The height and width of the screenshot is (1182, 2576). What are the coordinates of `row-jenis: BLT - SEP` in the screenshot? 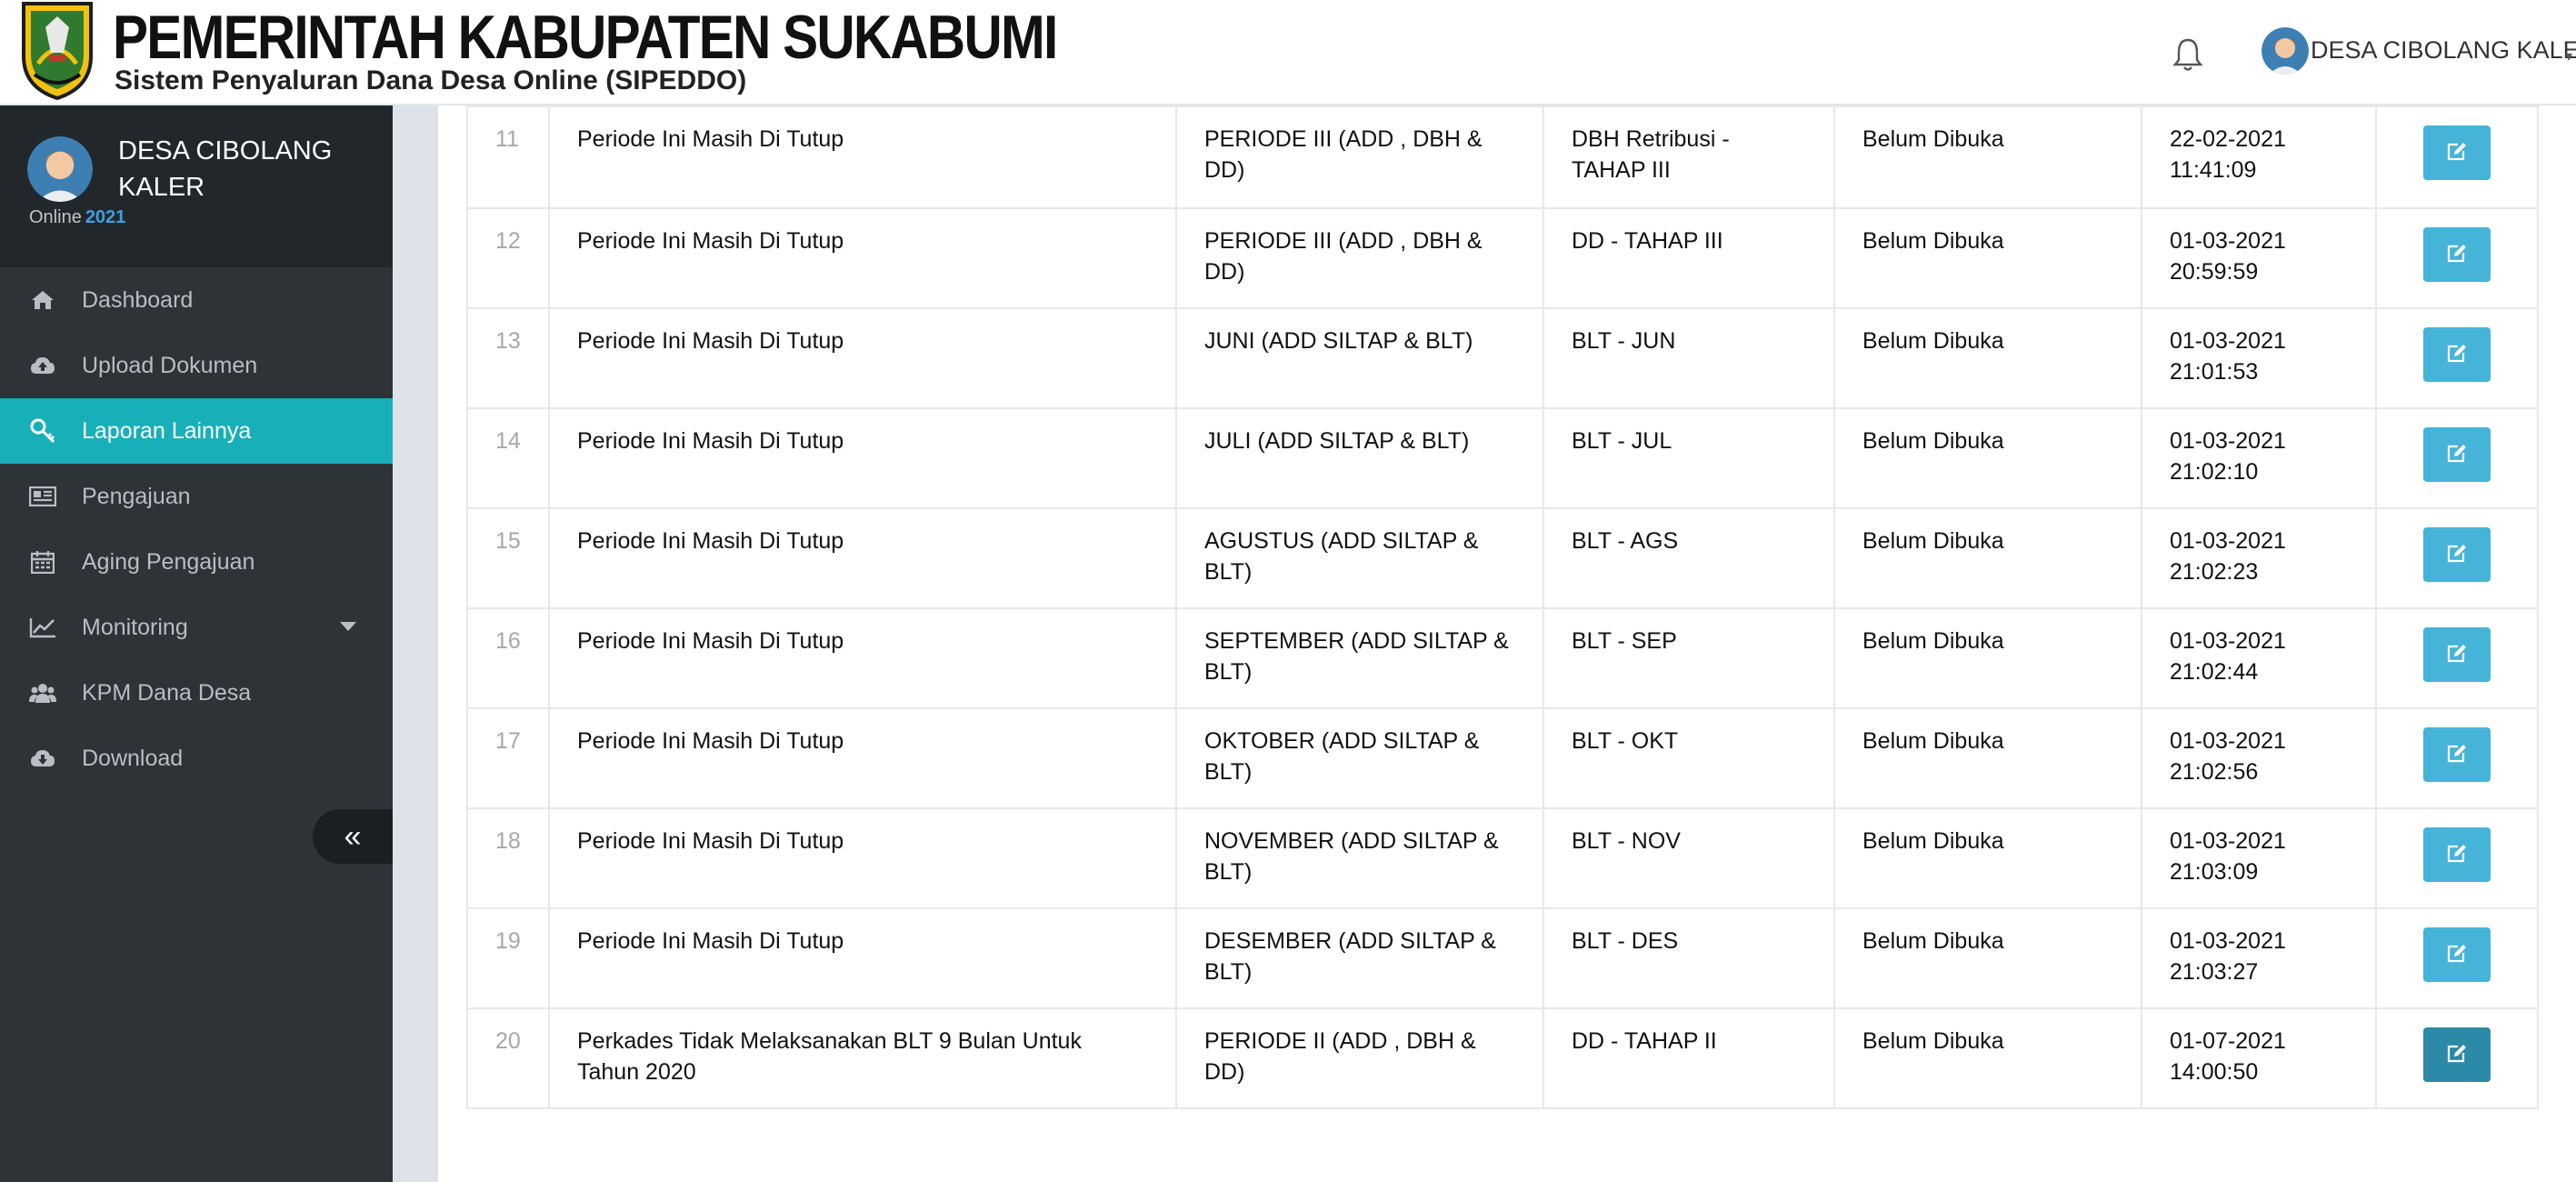 It's located at (1689, 658).